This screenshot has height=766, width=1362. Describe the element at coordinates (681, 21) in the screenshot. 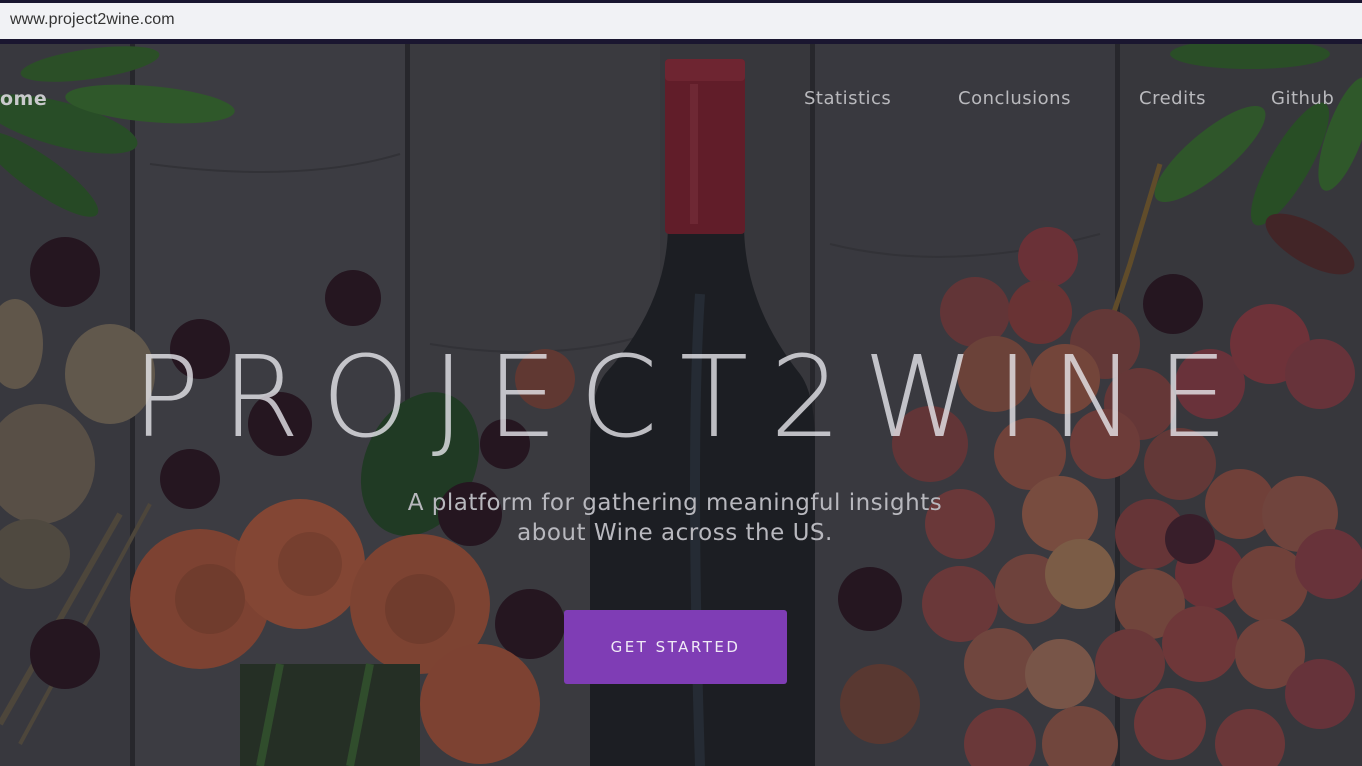

I see `address-bar: www.project2wine.com` at that location.